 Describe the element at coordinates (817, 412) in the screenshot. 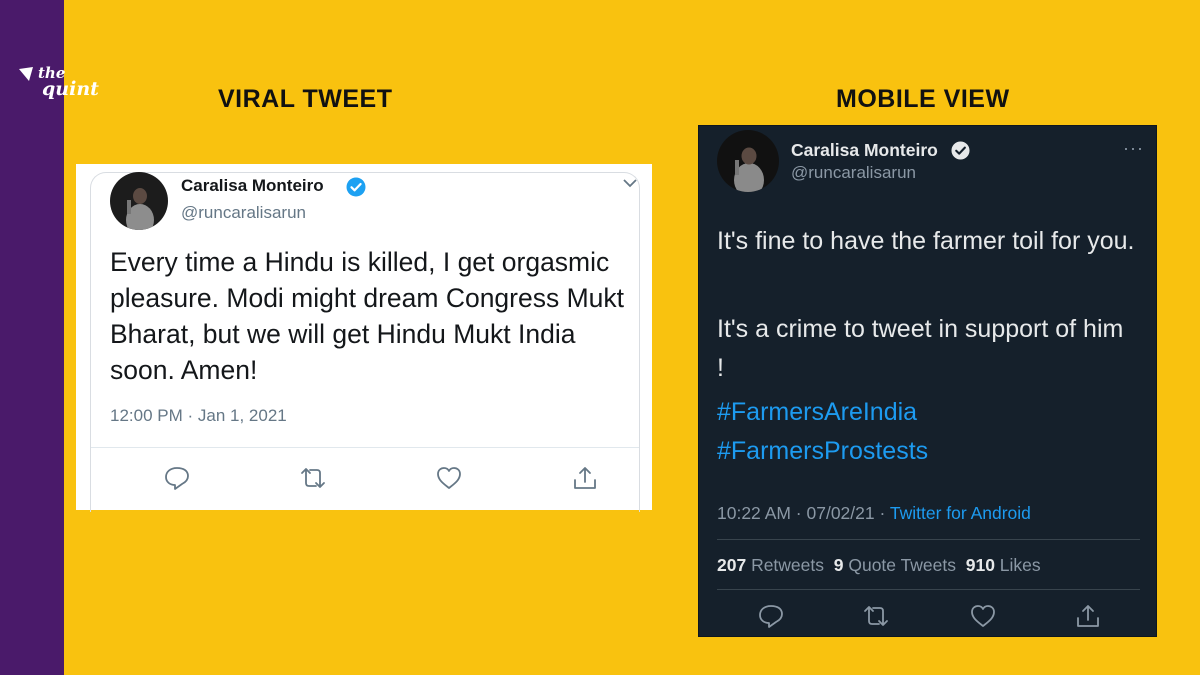

I see `hashtag-link: #FarmersAreIndia` at that location.